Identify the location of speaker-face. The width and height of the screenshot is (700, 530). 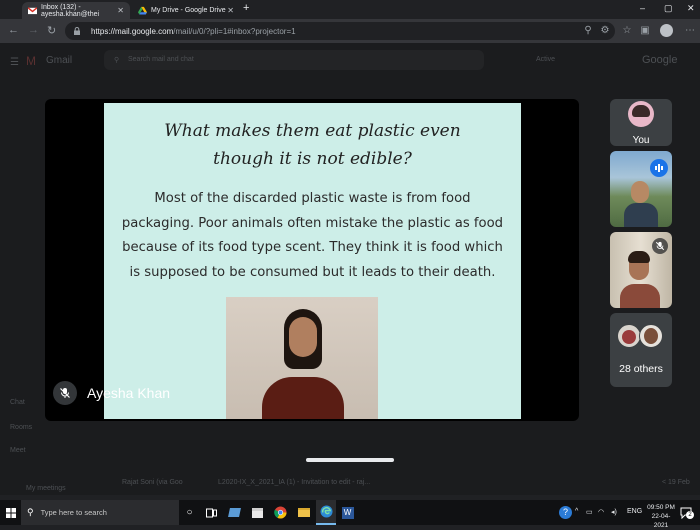
(303, 337).